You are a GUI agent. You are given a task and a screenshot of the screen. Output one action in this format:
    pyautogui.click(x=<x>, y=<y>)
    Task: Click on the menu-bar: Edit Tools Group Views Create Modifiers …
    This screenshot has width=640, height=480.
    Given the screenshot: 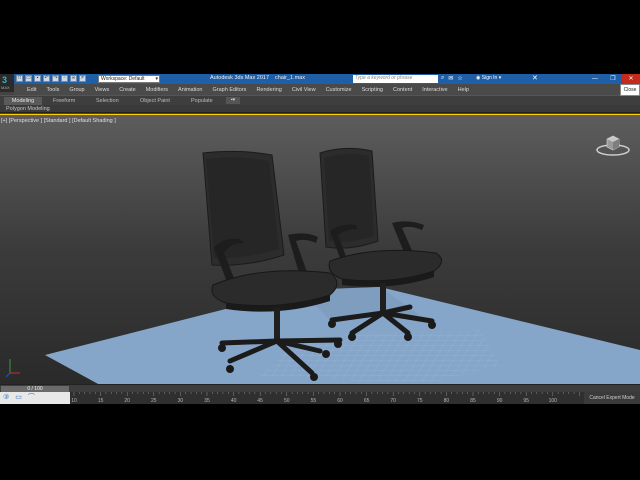 What is the action you would take?
    pyautogui.click(x=327, y=89)
    